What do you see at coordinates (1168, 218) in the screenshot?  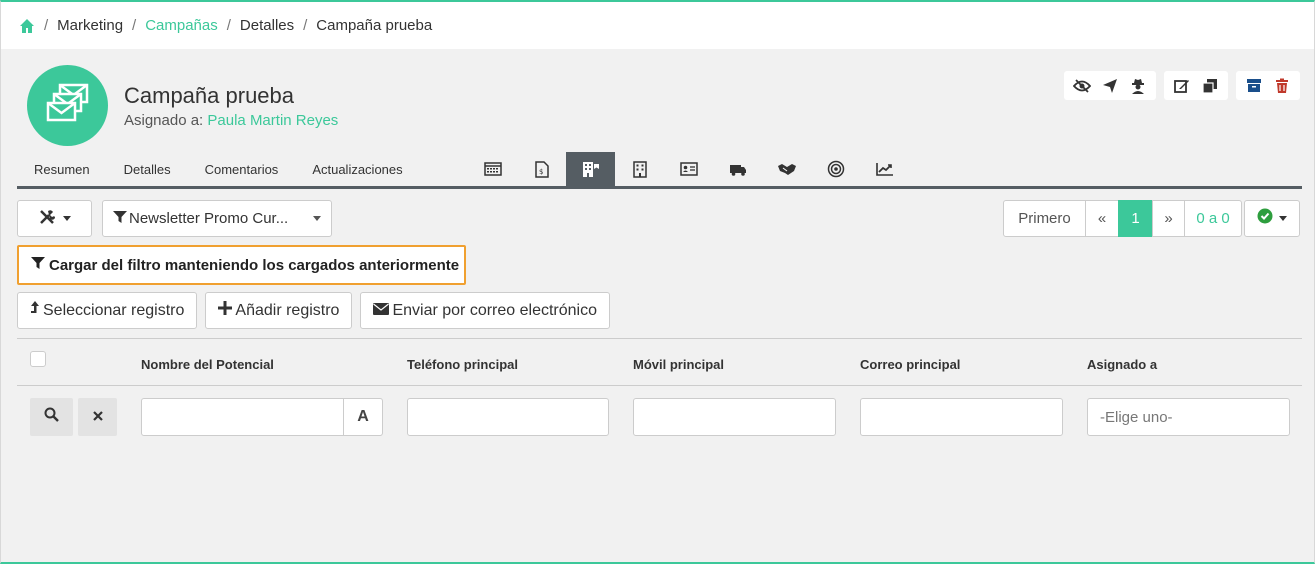 I see `pager-next: »` at bounding box center [1168, 218].